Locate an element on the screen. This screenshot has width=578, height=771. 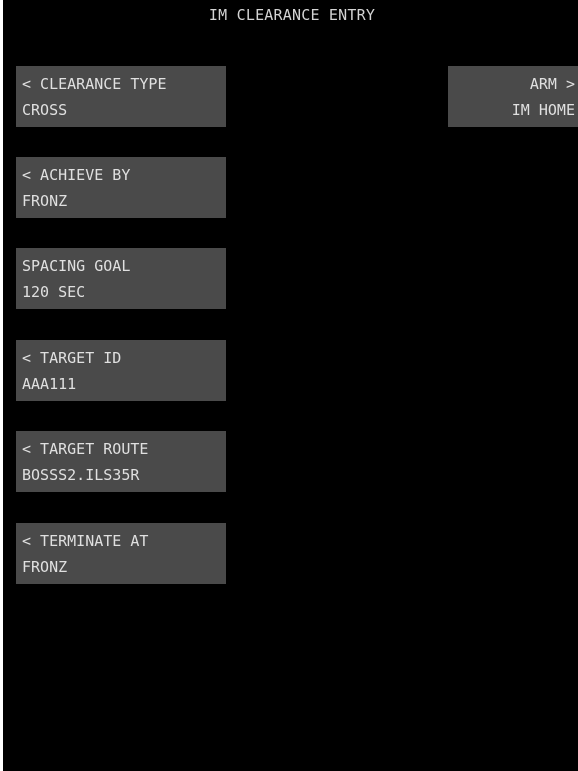
im-home-value: IM HOME is located at coordinates (543, 110).